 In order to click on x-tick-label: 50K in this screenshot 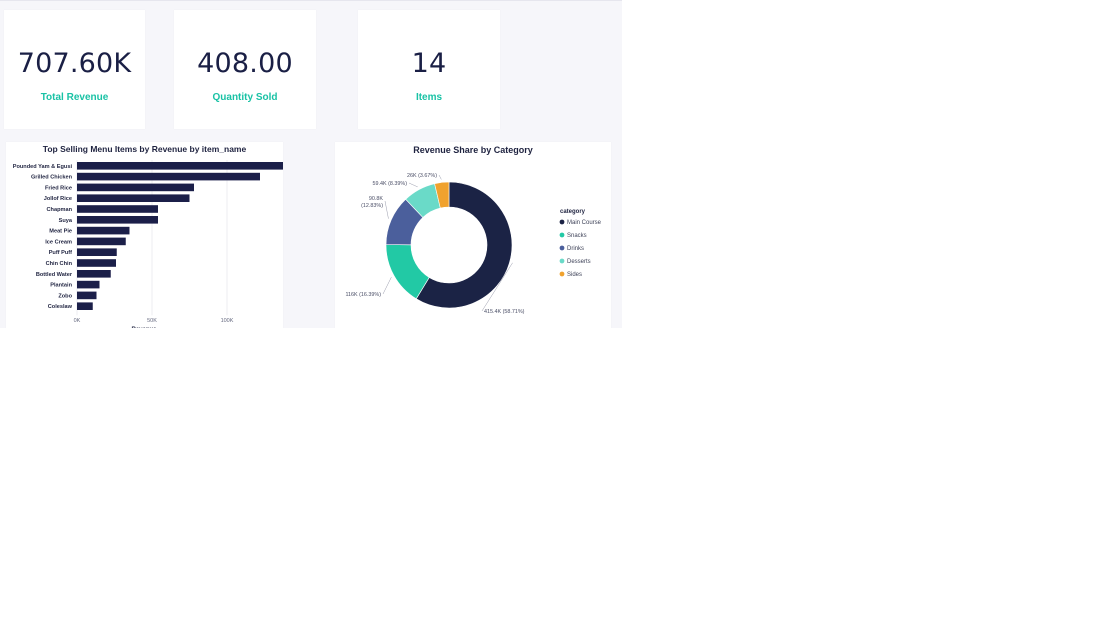, I will do `click(152, 321)`.